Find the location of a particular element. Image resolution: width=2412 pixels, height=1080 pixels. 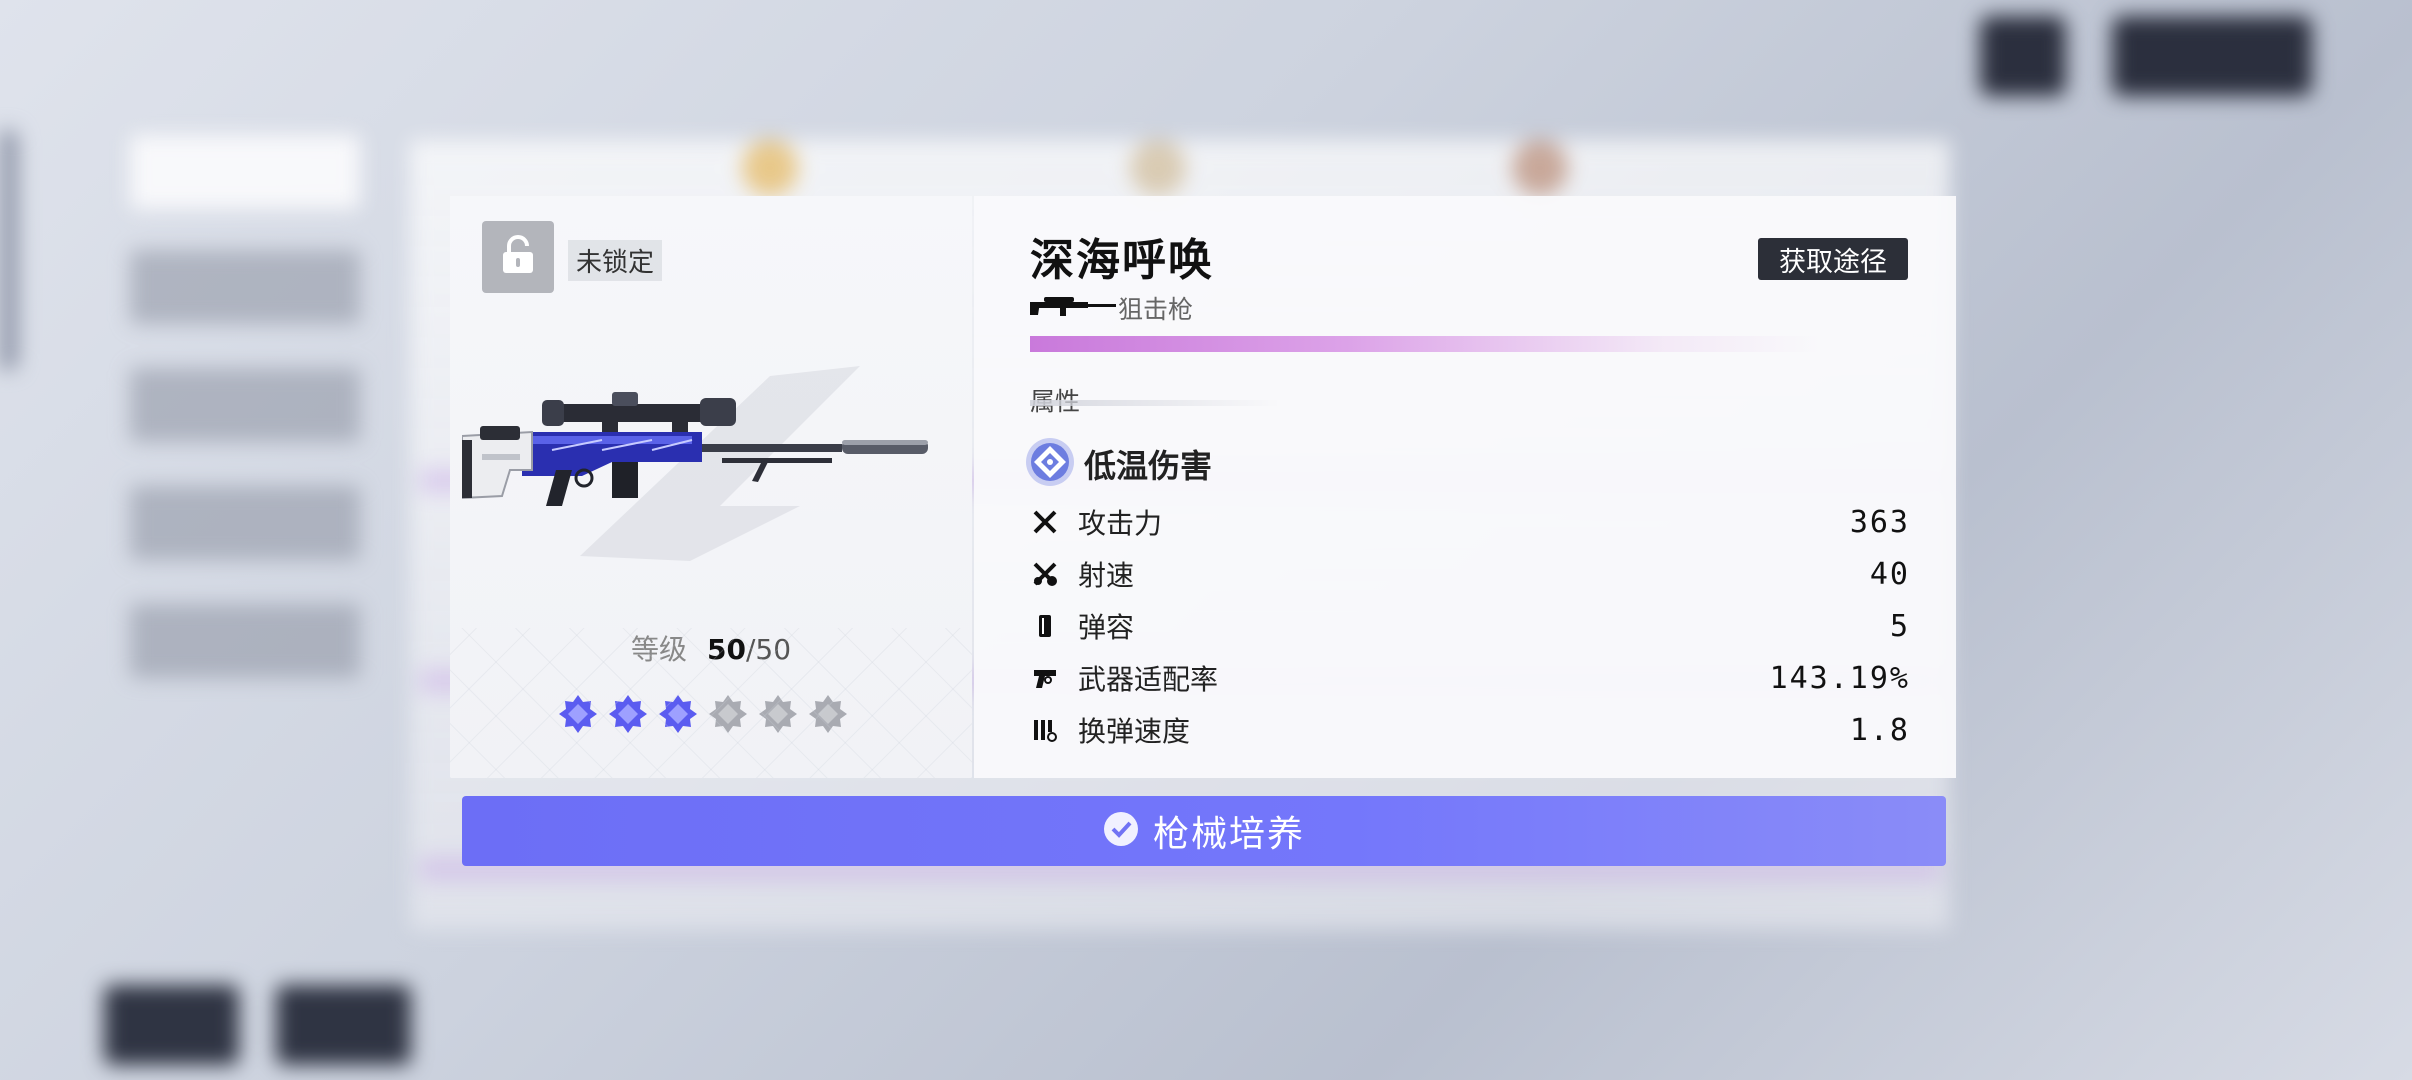

side-pull-tab is located at coordinates (9, 250).